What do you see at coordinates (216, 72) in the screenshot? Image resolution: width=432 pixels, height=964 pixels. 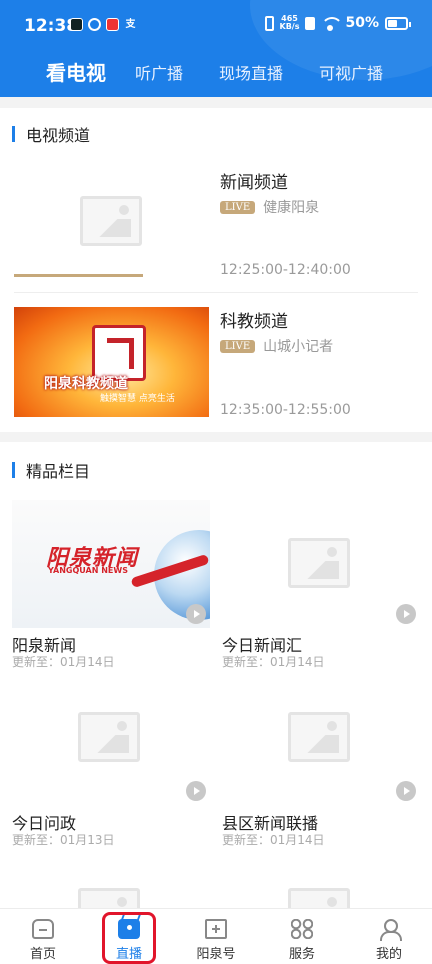 I see `top-tabs: 看电视 听广播 现场直播 可视广播` at bounding box center [216, 72].